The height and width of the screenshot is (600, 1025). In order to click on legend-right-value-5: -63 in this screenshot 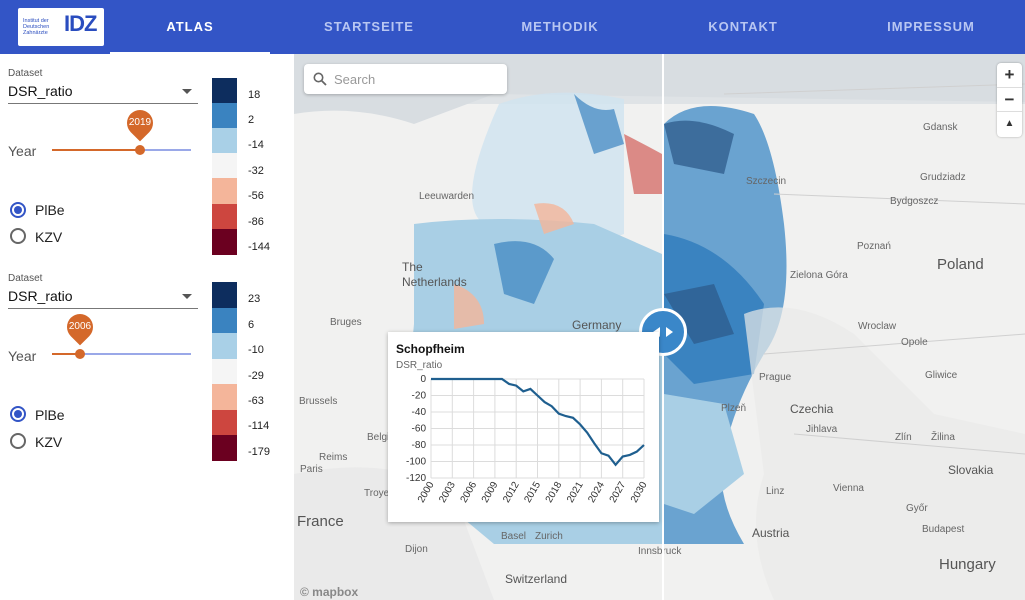, I will do `click(256, 401)`.